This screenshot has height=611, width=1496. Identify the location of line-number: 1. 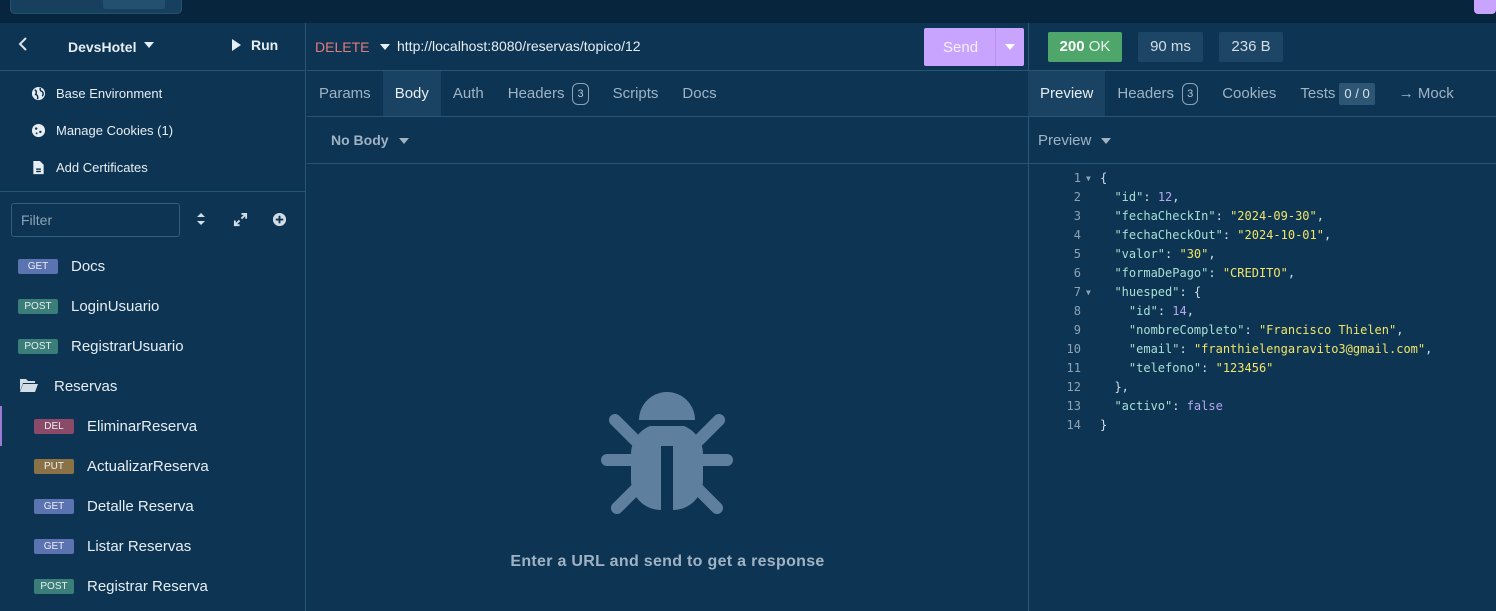
(1077, 178).